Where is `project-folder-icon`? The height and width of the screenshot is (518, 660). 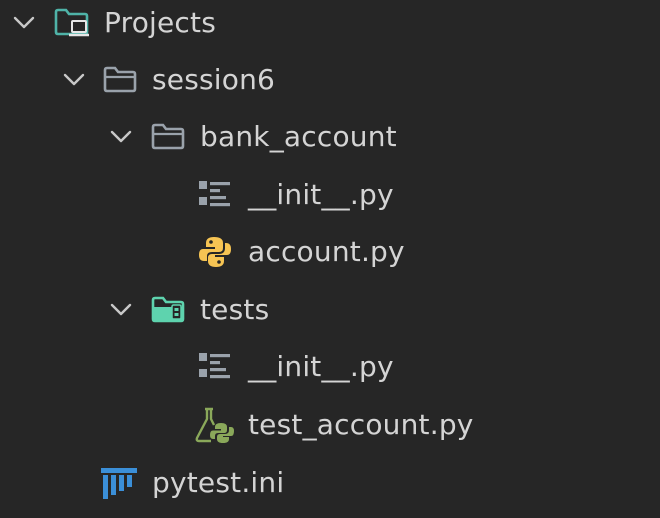 project-folder-icon is located at coordinates (73, 26).